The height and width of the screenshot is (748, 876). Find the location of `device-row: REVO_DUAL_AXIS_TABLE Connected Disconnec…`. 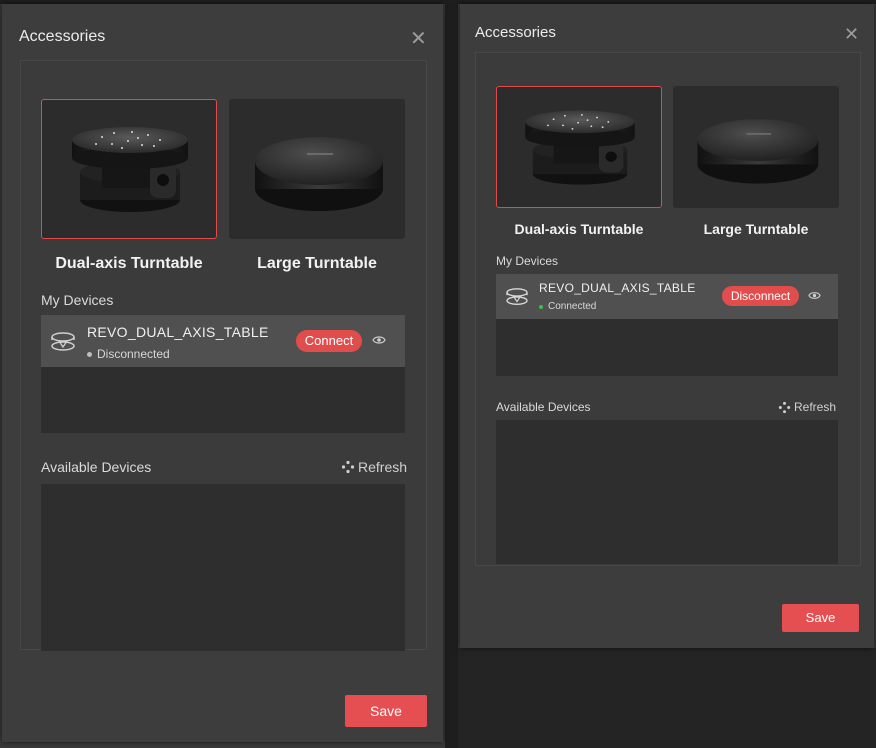

device-row: REVO_DUAL_AXIS_TABLE Connected Disconnec… is located at coordinates (667, 296).